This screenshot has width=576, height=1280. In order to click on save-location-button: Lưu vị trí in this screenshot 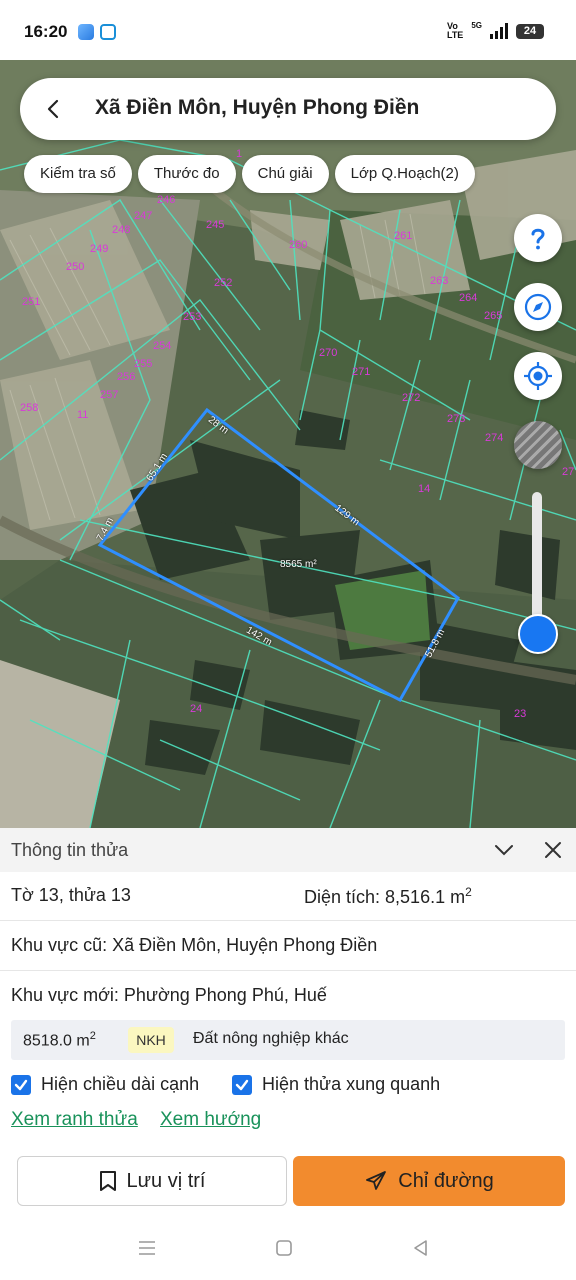, I will do `click(152, 1181)`.